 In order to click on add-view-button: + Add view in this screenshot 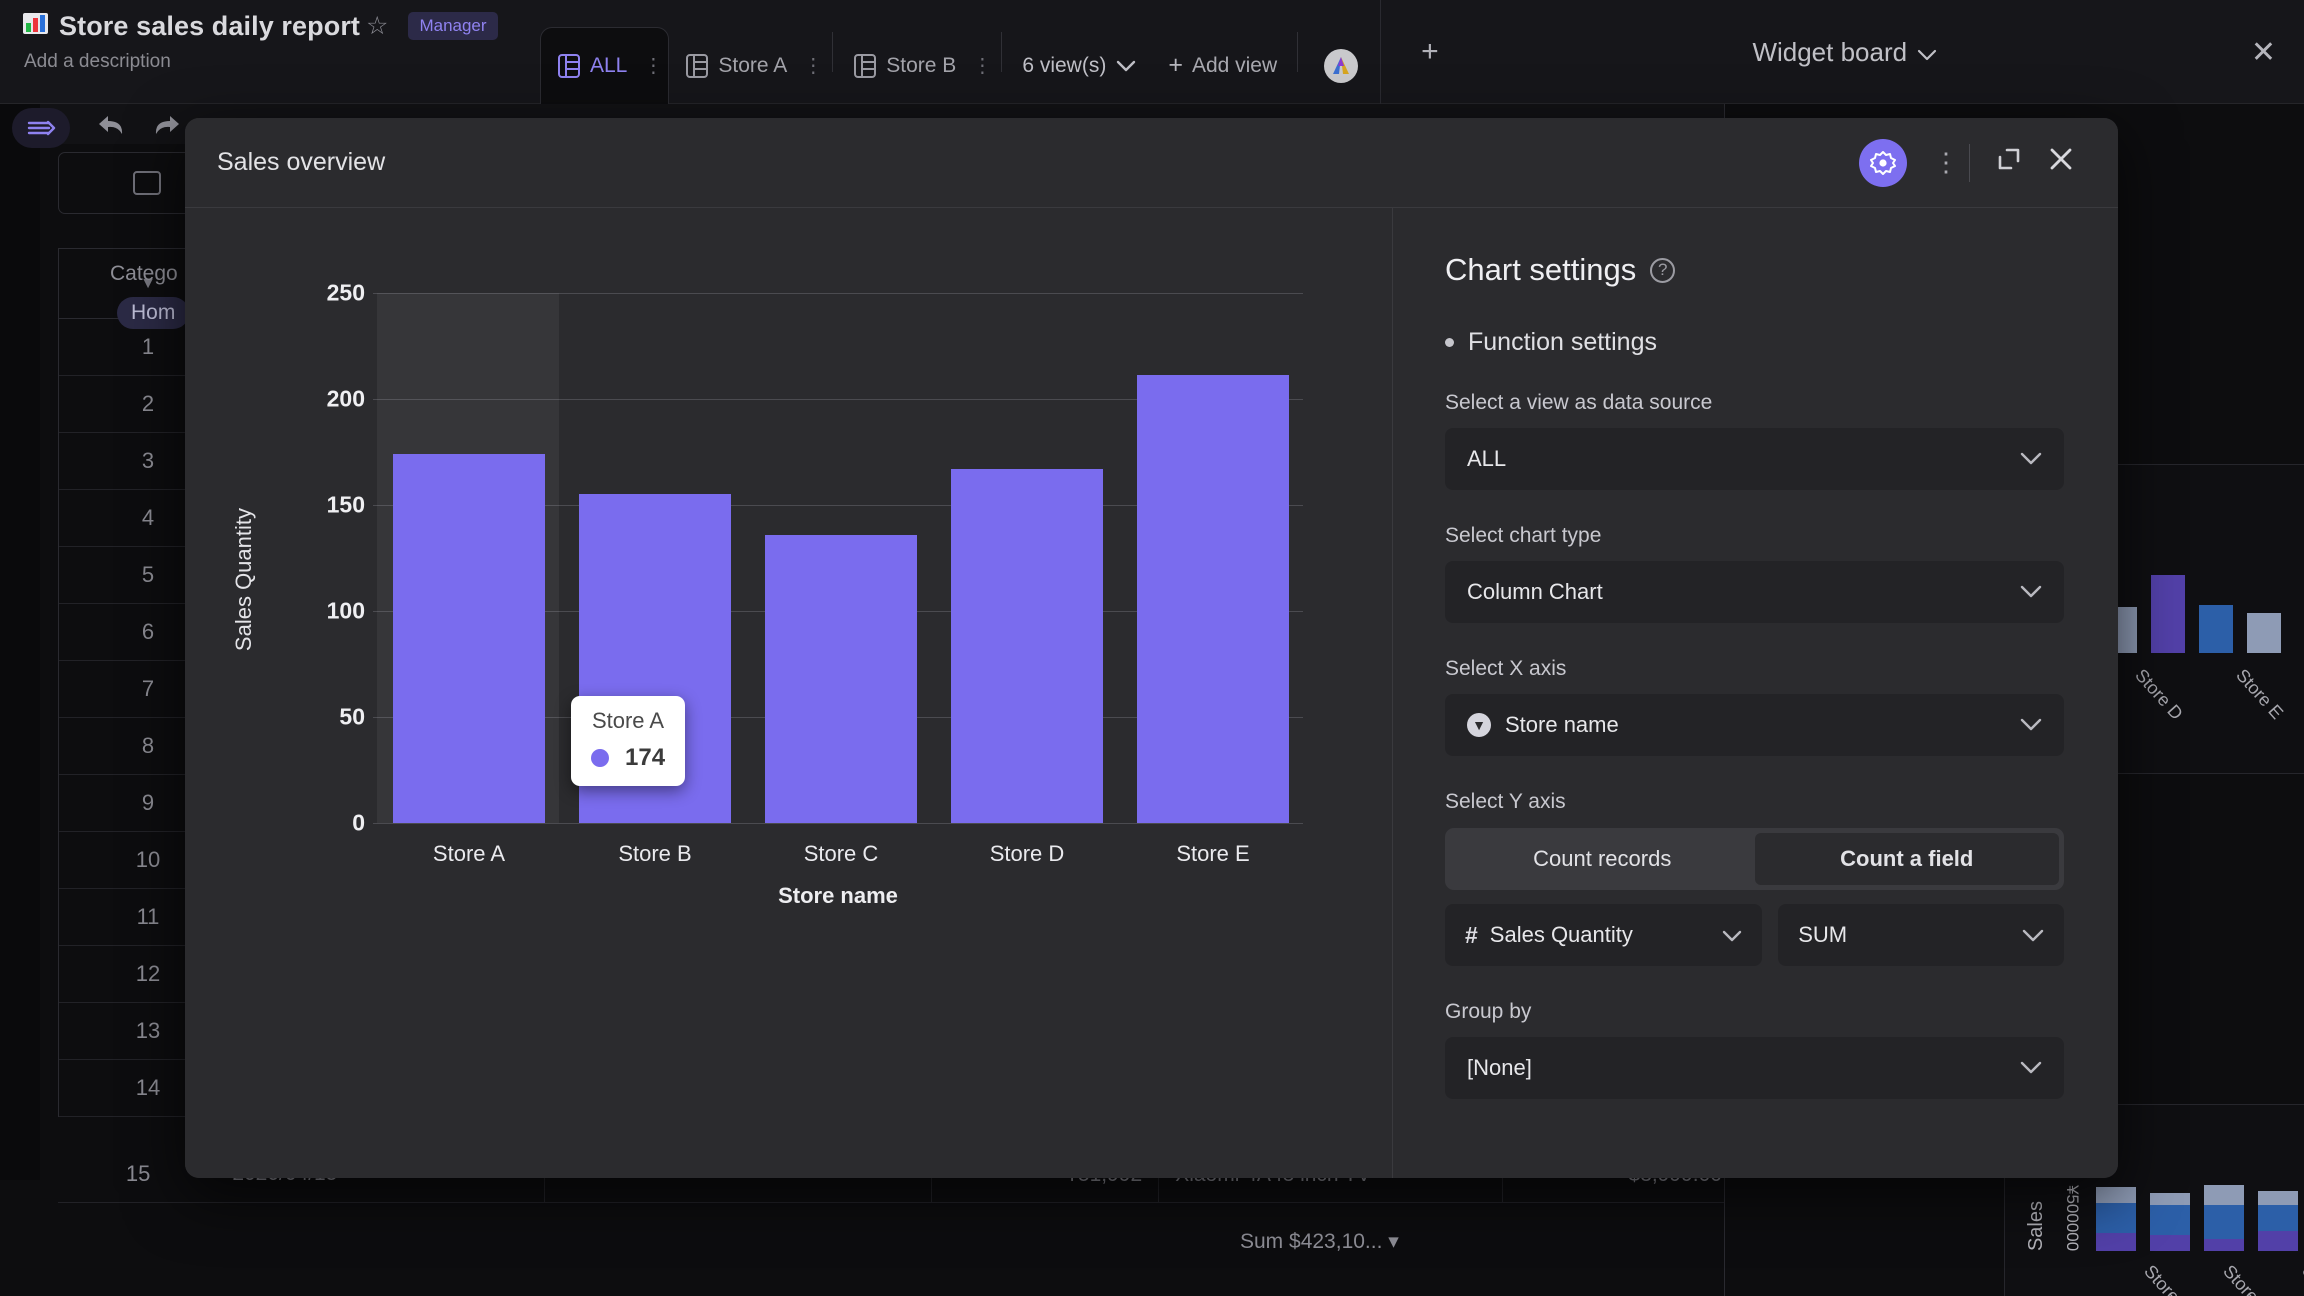, I will do `click(1222, 65)`.